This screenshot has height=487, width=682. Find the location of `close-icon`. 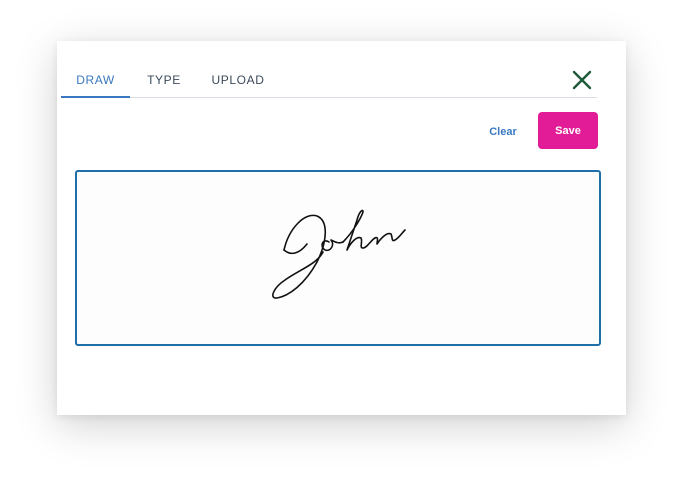

close-icon is located at coordinates (582, 80).